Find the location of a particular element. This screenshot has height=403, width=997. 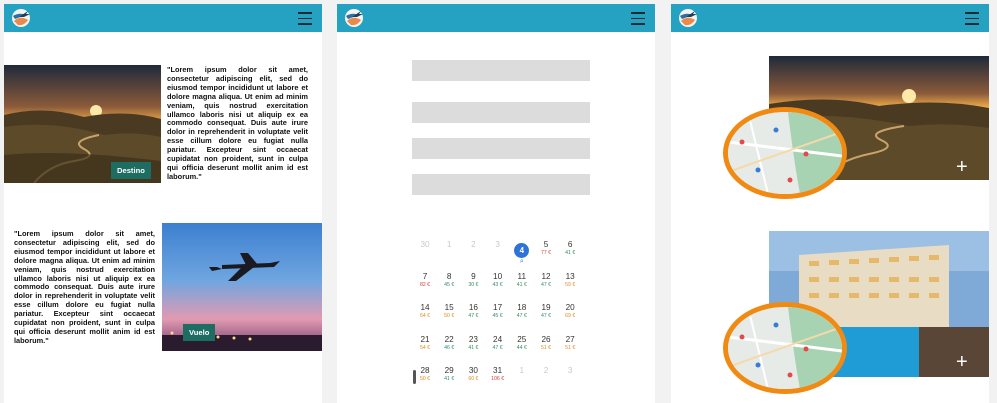

day-number: 29 is located at coordinates (449, 370).